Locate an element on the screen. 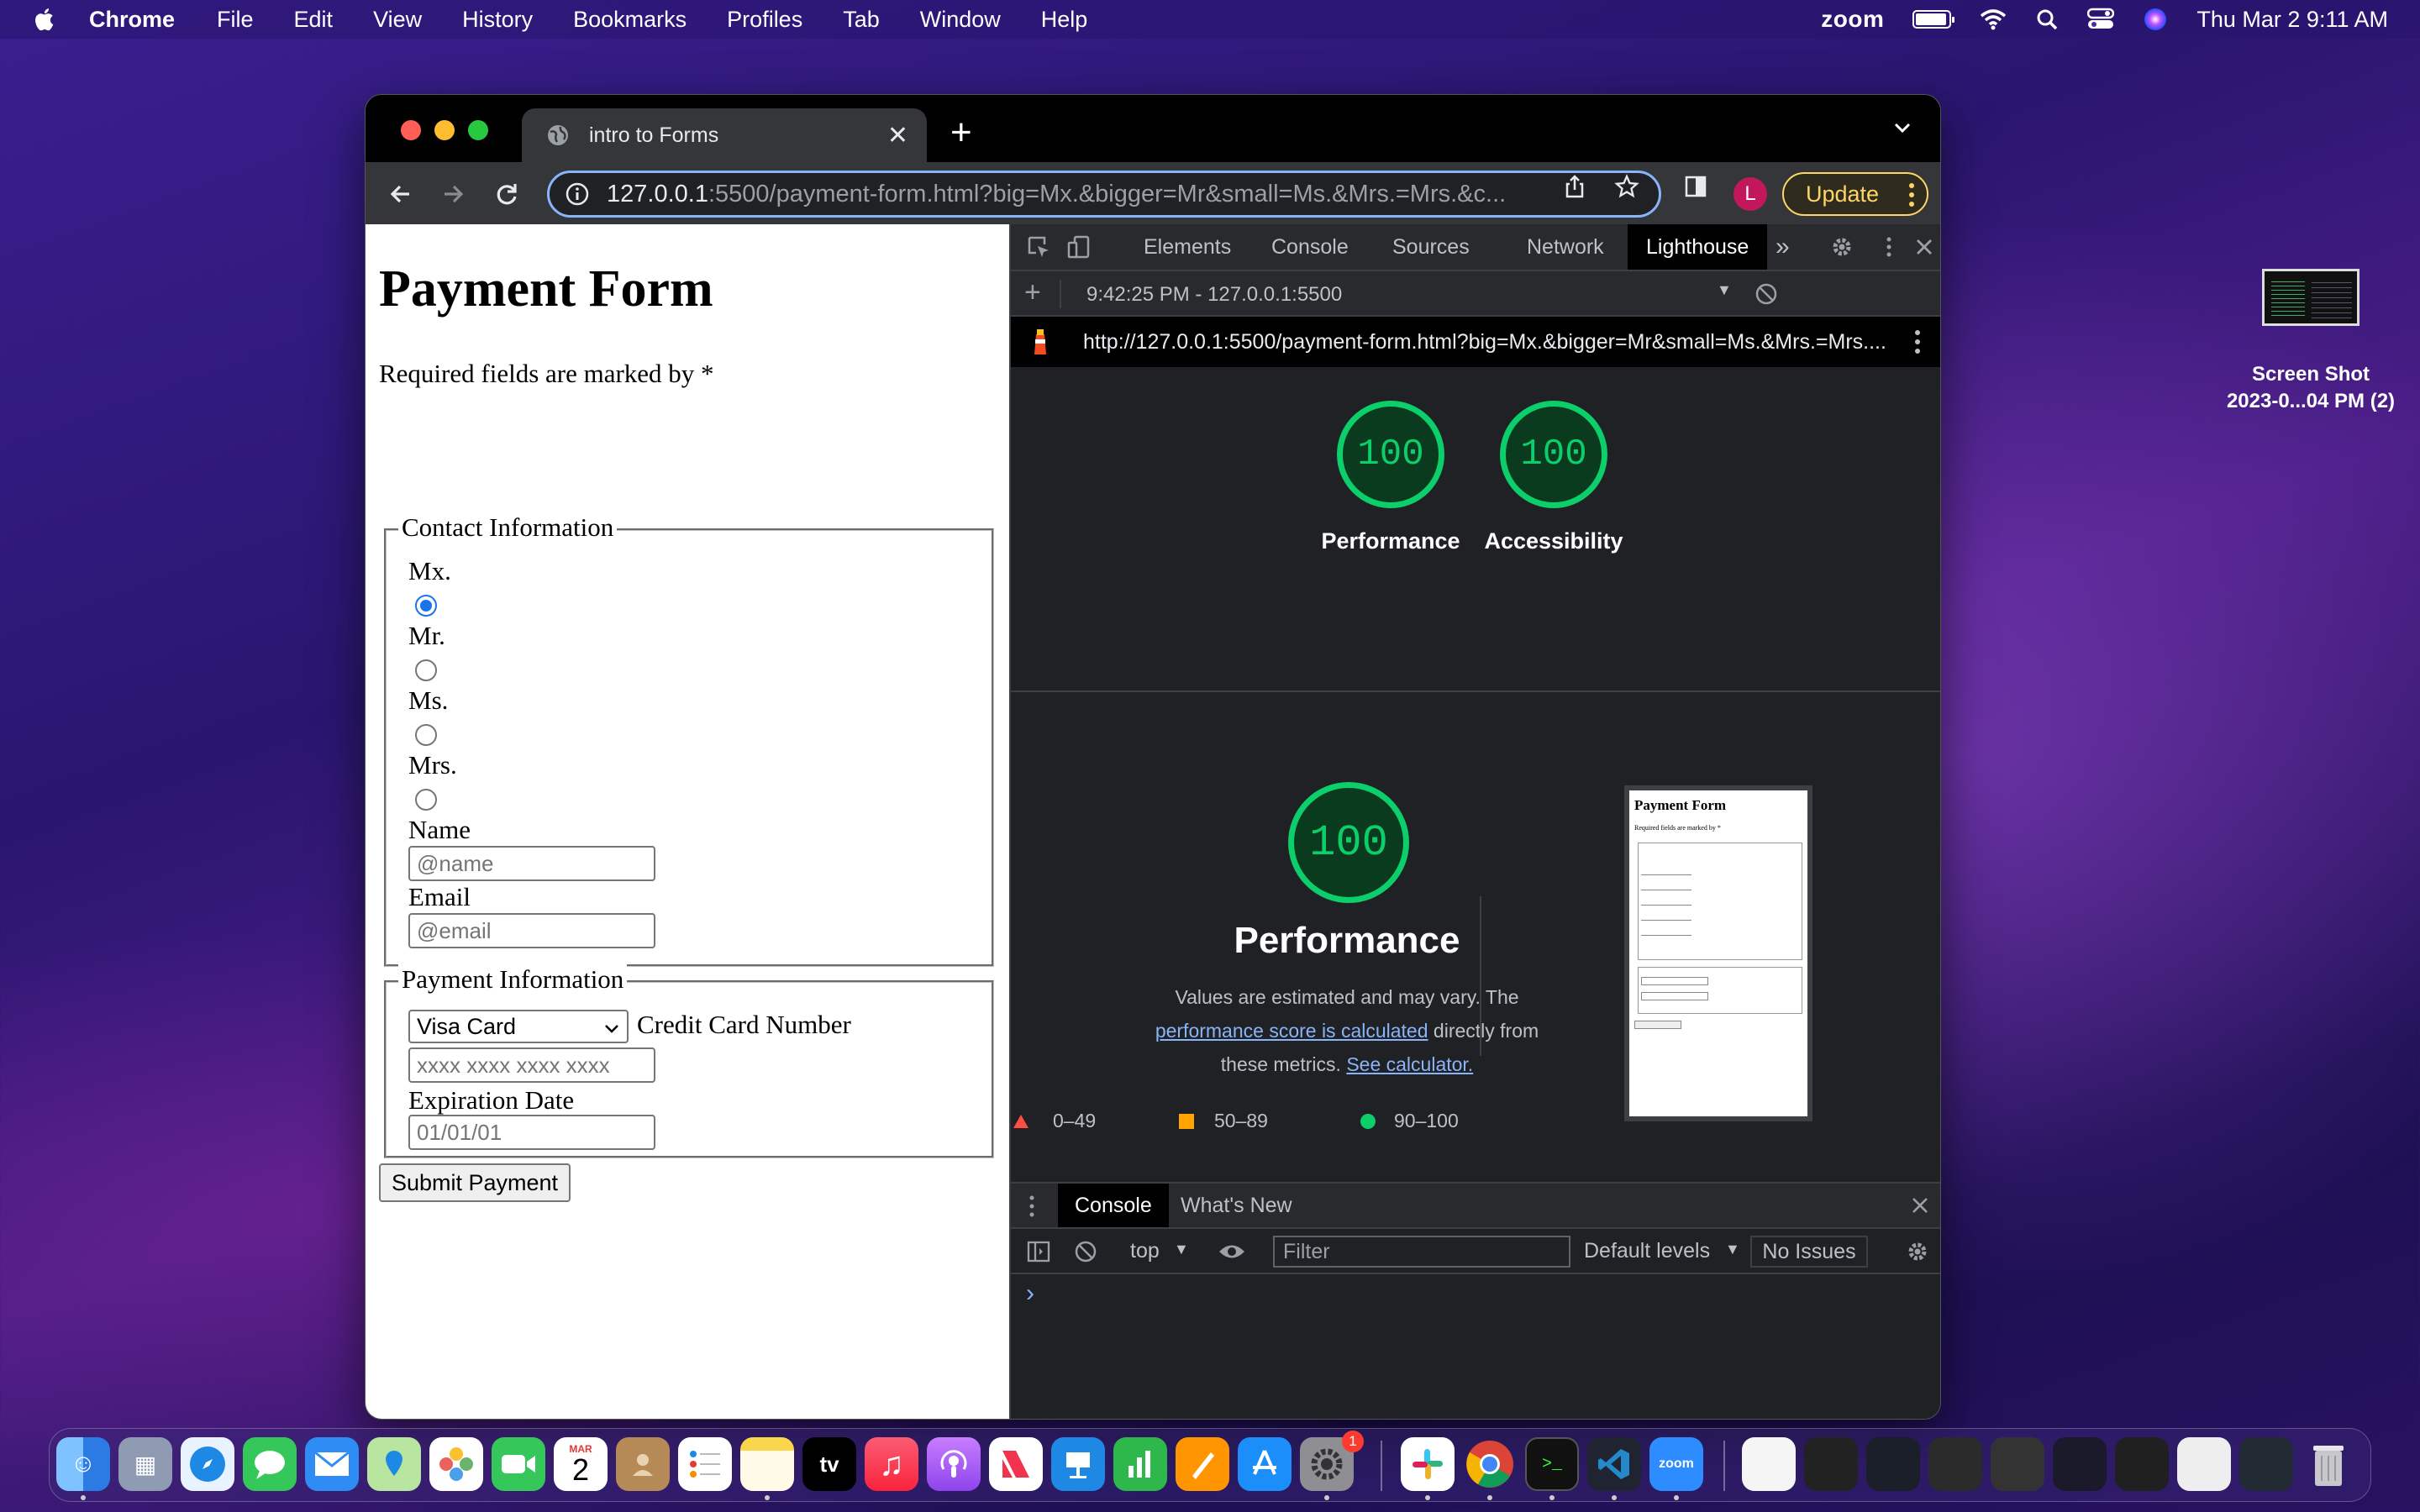 The image size is (2420, 1512). battery-icon is located at coordinates (1933, 19).